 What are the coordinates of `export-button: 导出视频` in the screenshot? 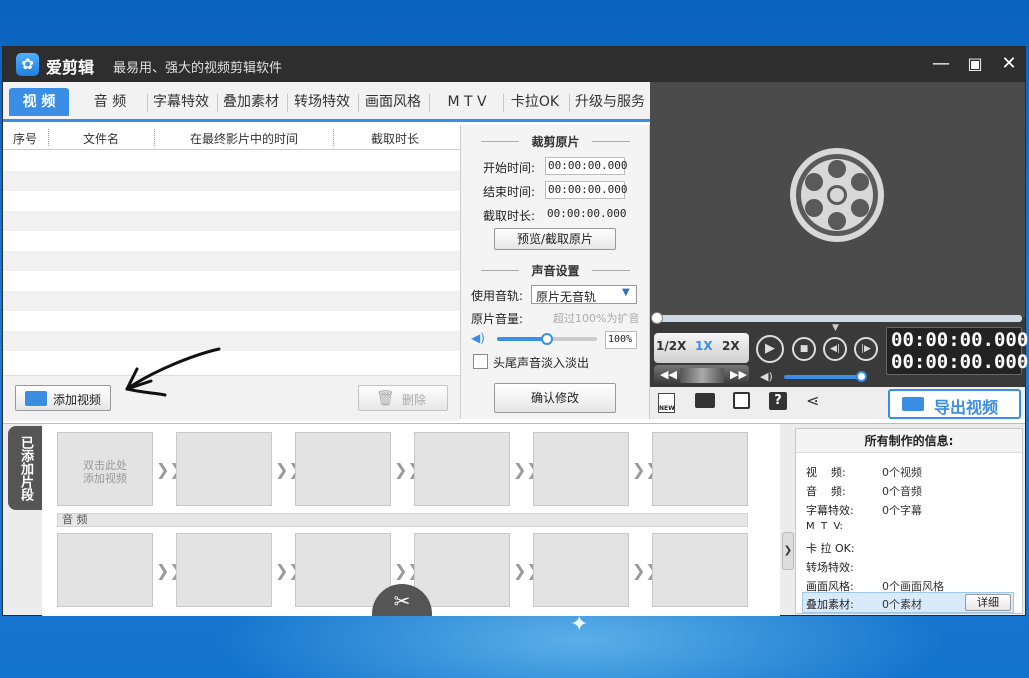 It's located at (954, 404).